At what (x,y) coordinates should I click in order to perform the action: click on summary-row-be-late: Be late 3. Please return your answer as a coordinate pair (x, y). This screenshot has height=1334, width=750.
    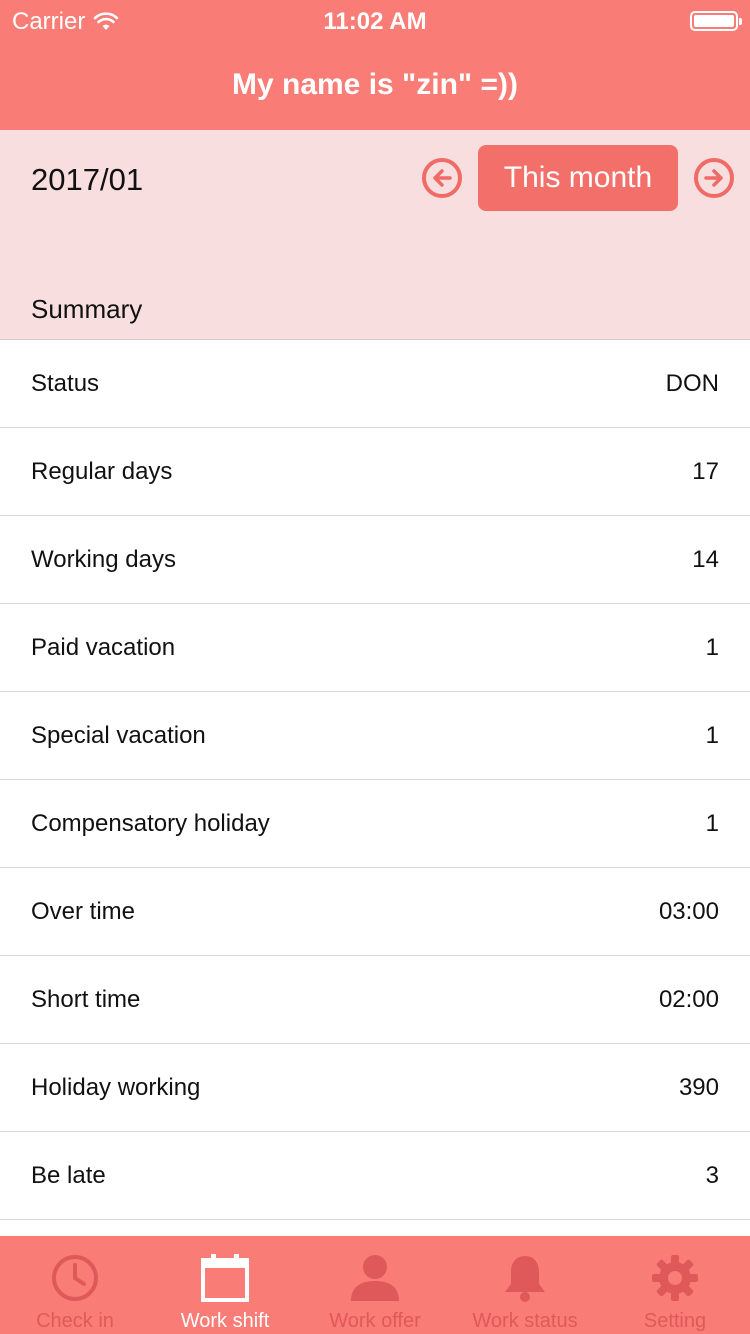
    Looking at the image, I should click on (375, 1176).